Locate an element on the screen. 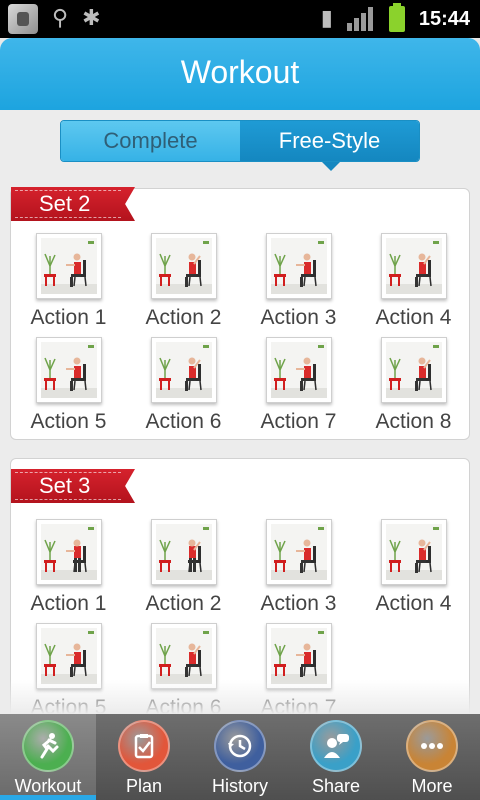 The height and width of the screenshot is (800, 480). sd-card-icon: ▮ is located at coordinates (326, 18).